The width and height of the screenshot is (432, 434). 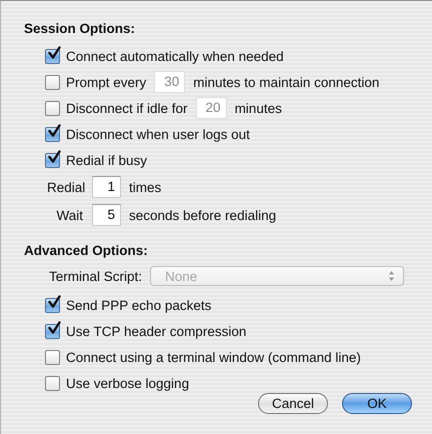 What do you see at coordinates (156, 331) in the screenshot?
I see `checkbox-label: Use TCP header compression` at bounding box center [156, 331].